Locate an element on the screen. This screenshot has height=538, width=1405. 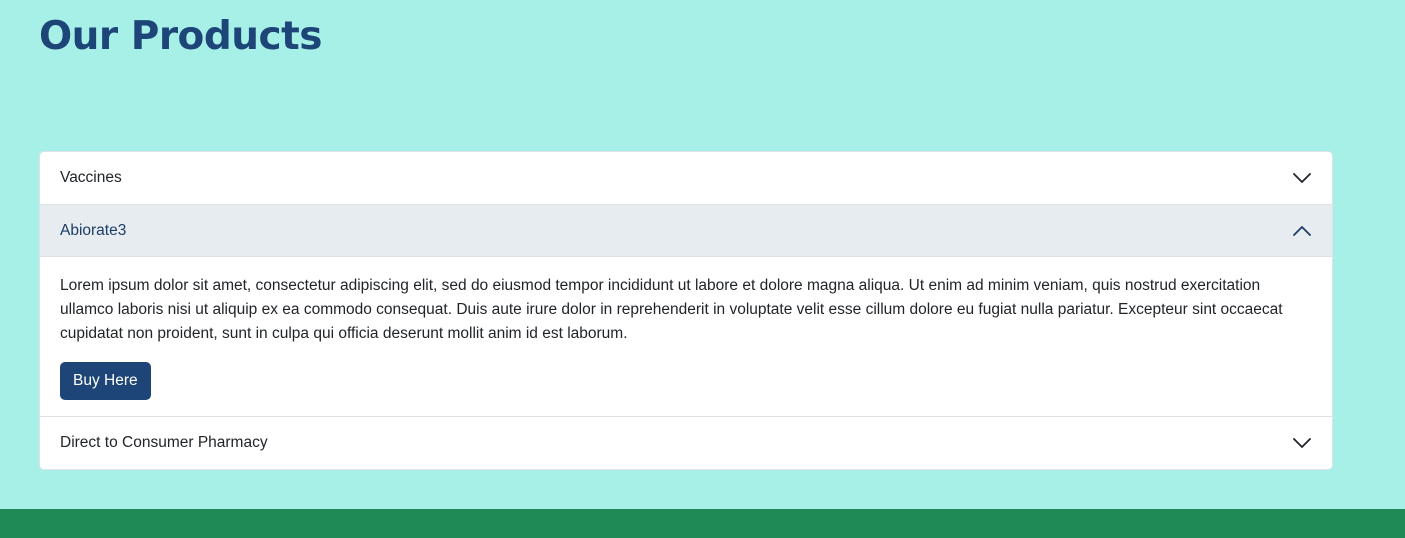
footer-bar is located at coordinates (702, 523).